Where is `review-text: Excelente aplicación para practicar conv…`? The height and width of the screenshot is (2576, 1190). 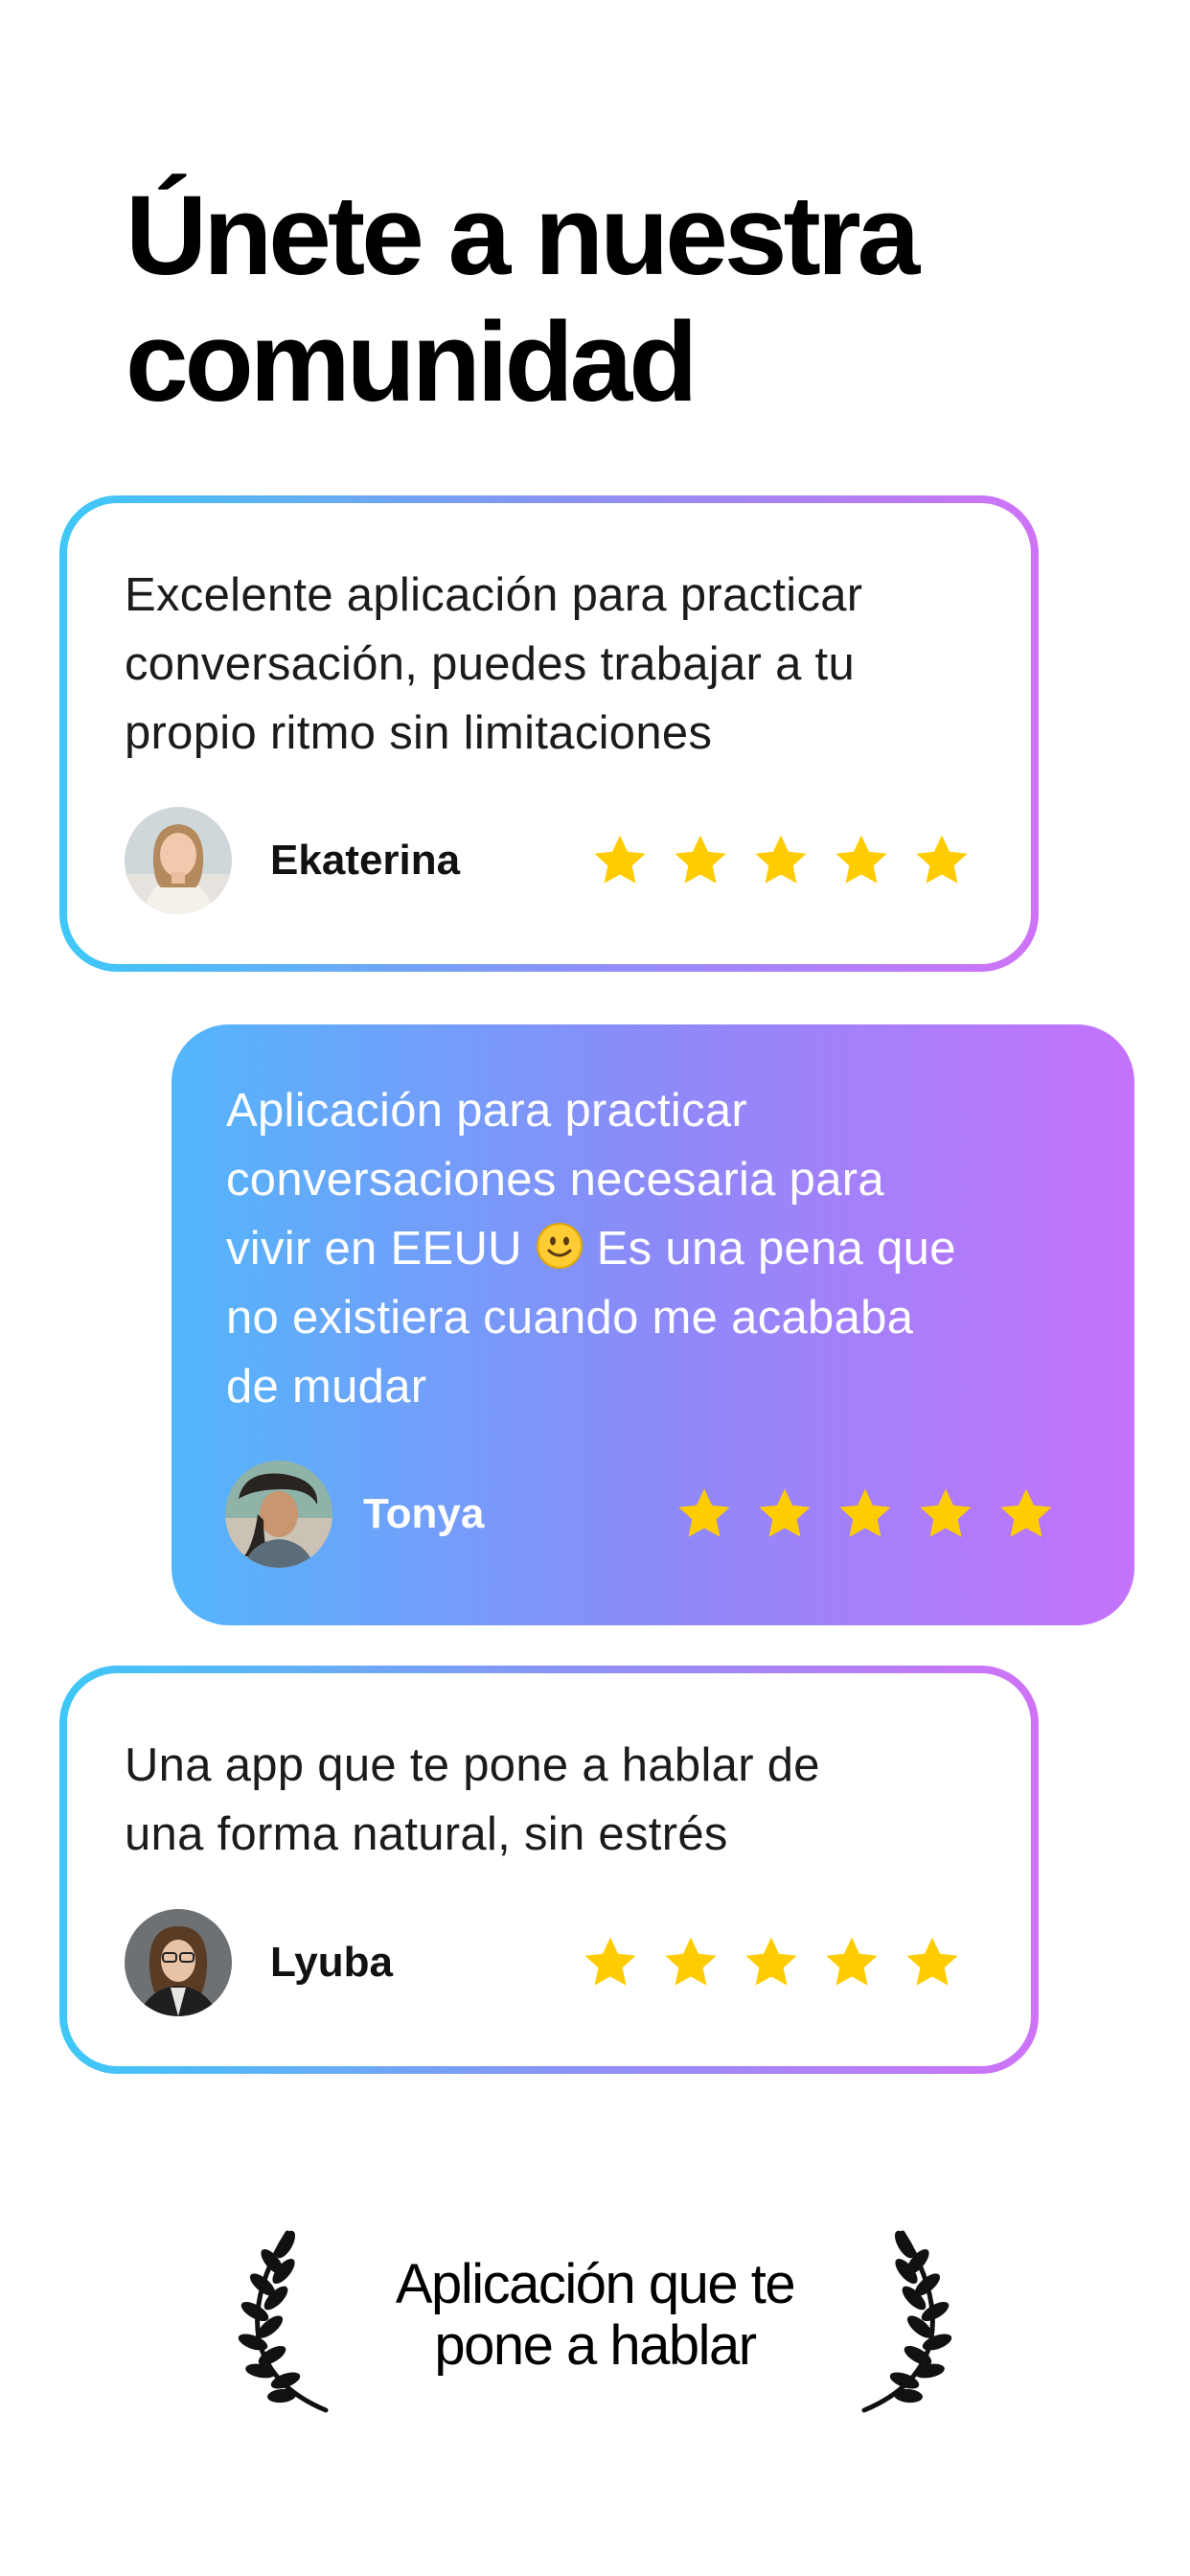 review-text: Excelente aplicación para practicar conv… is located at coordinates (494, 664).